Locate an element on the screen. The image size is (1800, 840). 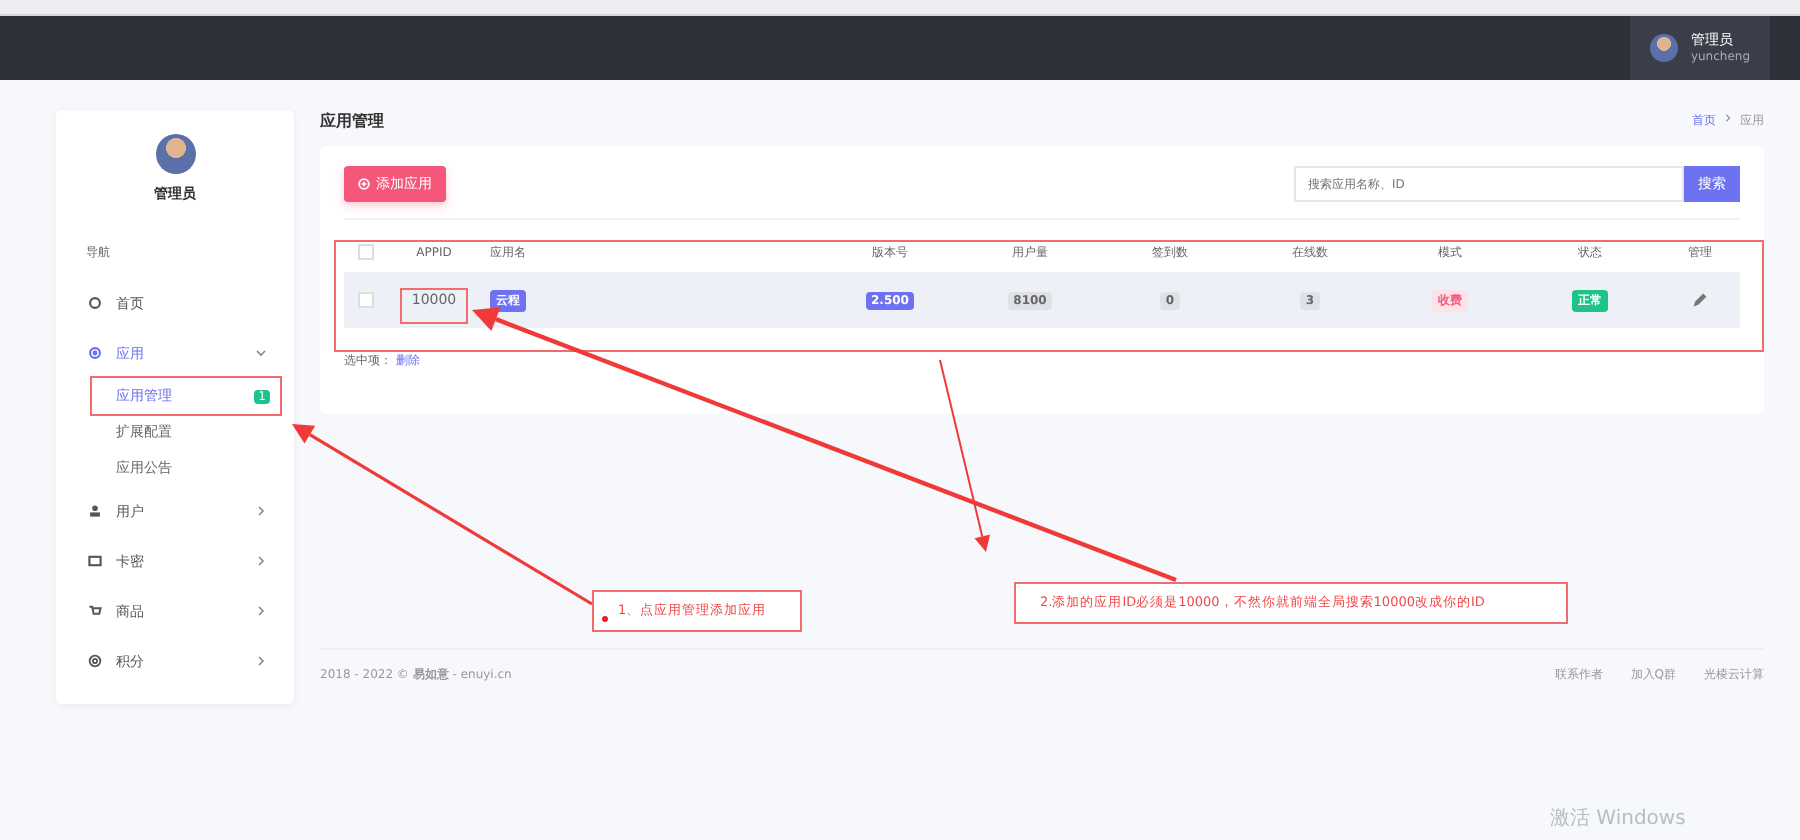
chevron-icon is located at coordinates (1728, 117).